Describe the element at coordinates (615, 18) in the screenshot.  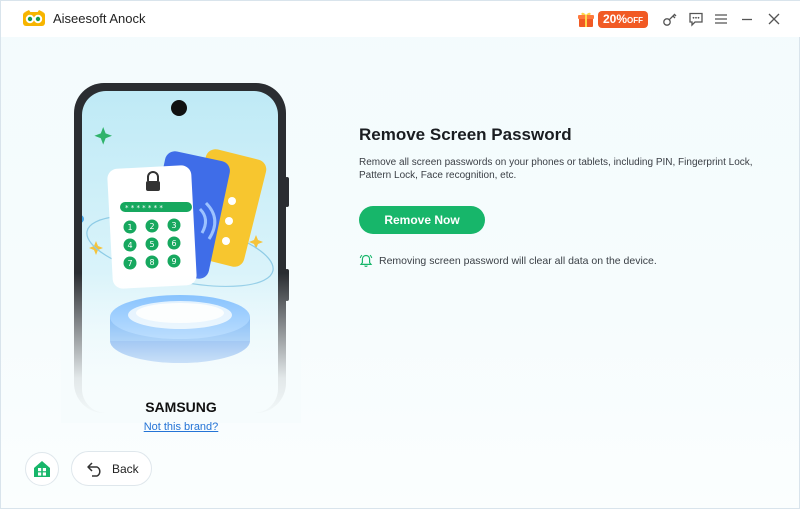
I see `discount-percent: 20%` at that location.